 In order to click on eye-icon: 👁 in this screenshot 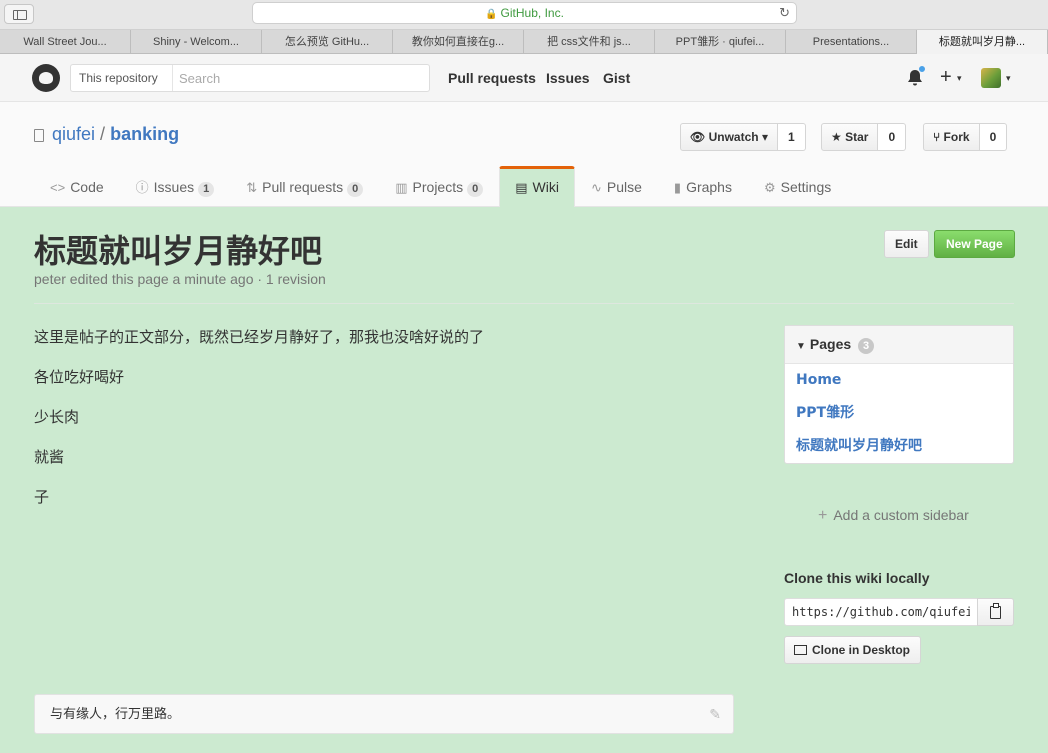, I will do `click(698, 137)`.